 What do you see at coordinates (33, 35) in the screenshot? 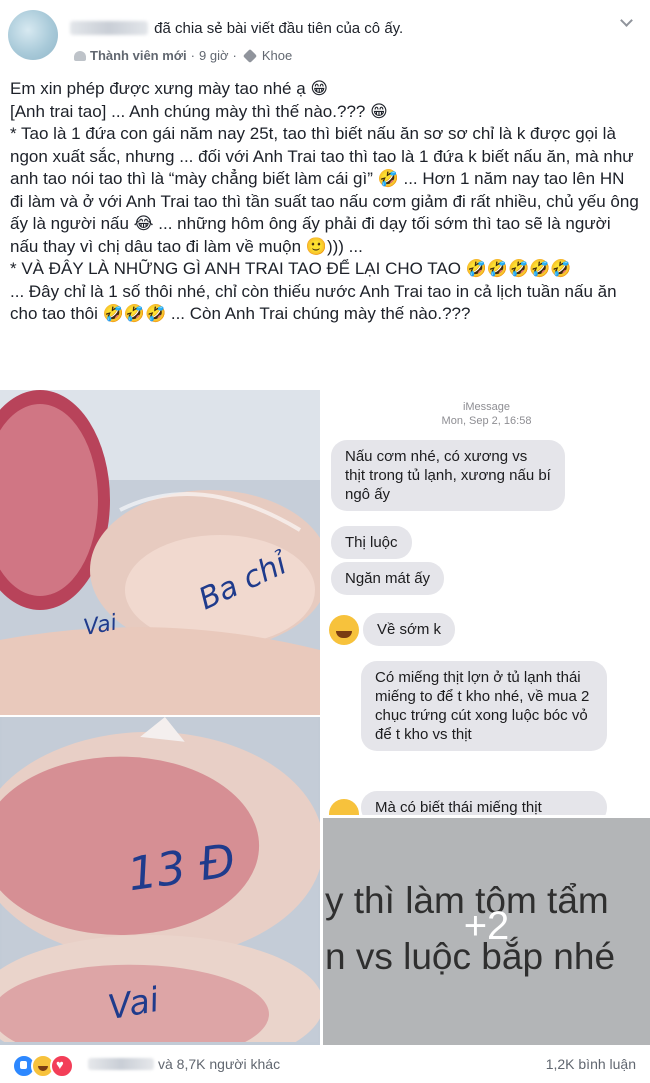
I see `avatar` at bounding box center [33, 35].